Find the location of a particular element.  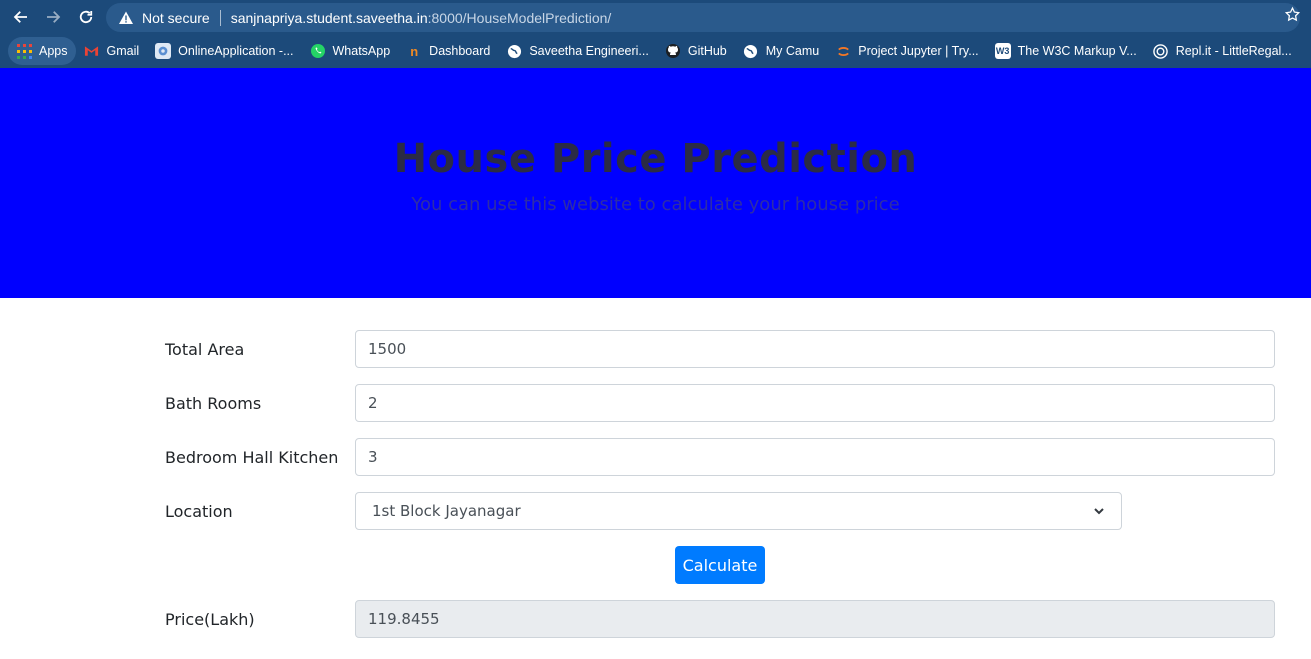

star-icon is located at coordinates (1292, 14).